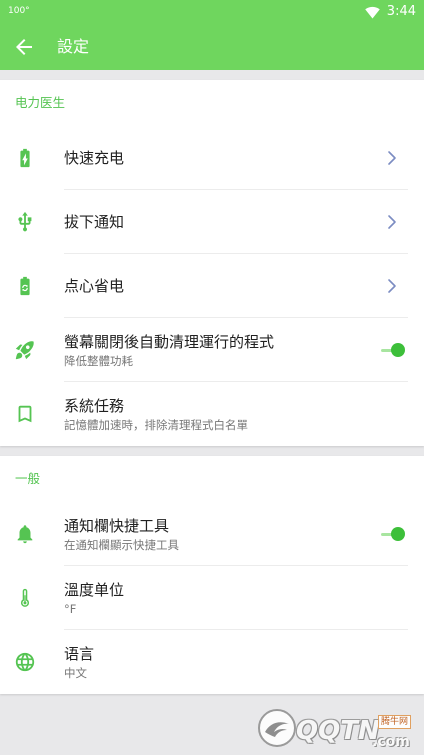 Image resolution: width=424 pixels, height=755 pixels. I want to click on setting-item-screen-off-cleanup: 螢幕關閉後自動清理運行的程式 降低整體功耗, so click(212, 350).